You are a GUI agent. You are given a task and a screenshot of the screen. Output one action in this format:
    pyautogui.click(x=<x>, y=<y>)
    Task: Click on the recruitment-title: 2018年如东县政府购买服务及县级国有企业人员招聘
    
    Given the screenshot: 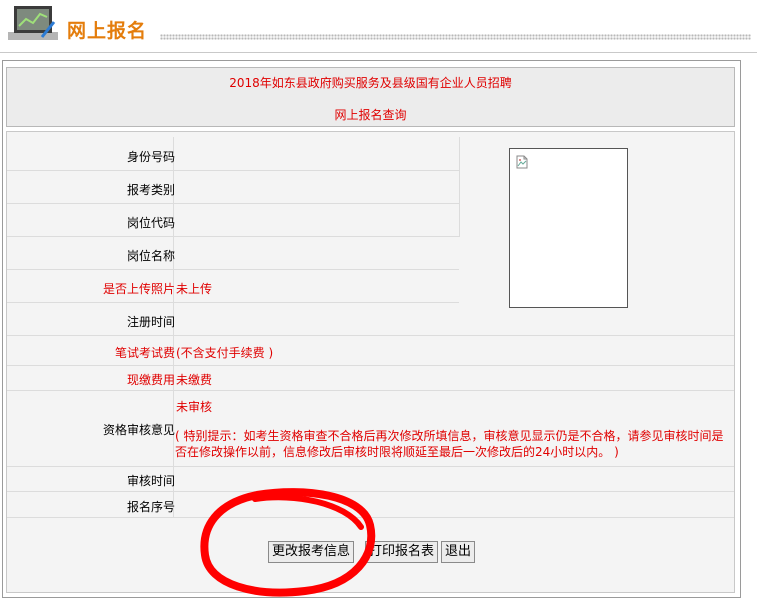 What is the action you would take?
    pyautogui.click(x=370, y=83)
    